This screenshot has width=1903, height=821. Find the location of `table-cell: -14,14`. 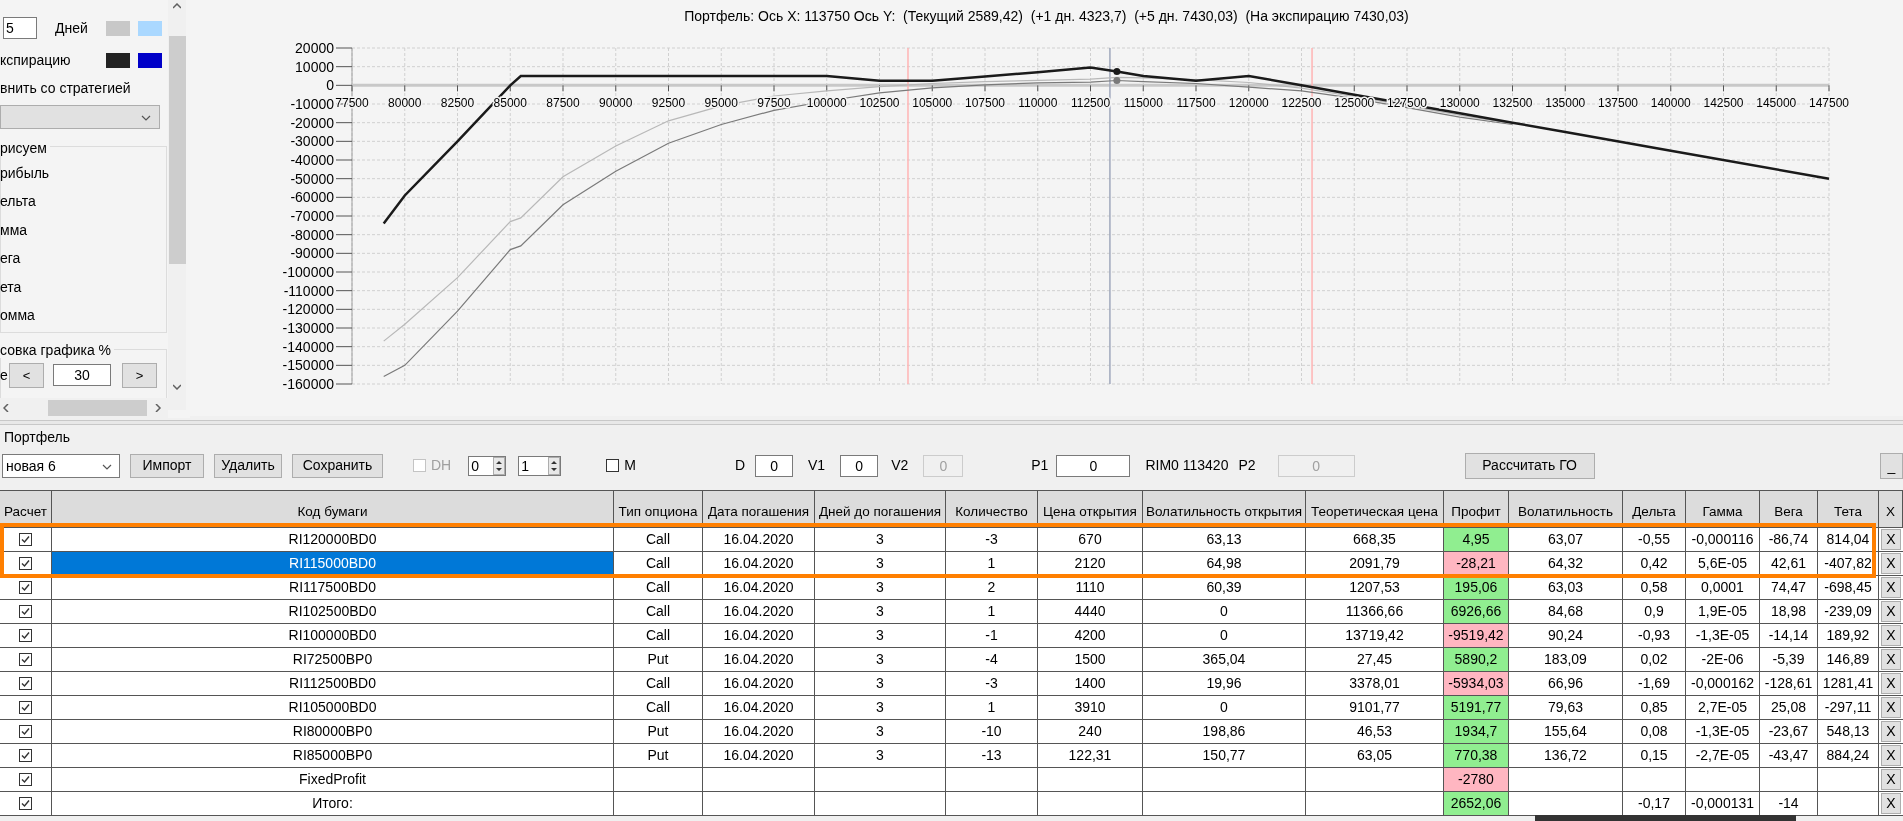

table-cell: -14,14 is located at coordinates (1789, 636).